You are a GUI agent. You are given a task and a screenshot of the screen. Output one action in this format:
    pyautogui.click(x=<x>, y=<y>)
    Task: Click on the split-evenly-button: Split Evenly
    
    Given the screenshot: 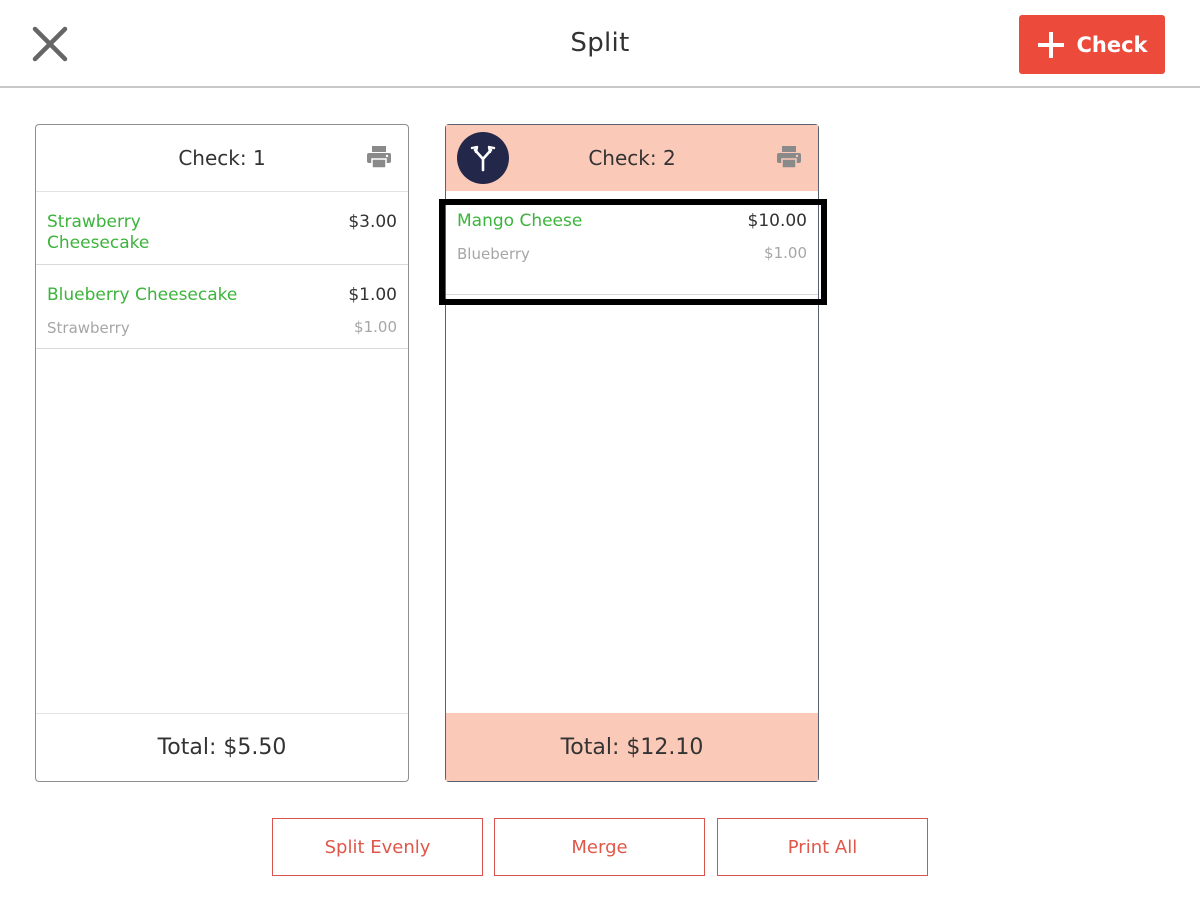 What is the action you would take?
    pyautogui.click(x=377, y=847)
    